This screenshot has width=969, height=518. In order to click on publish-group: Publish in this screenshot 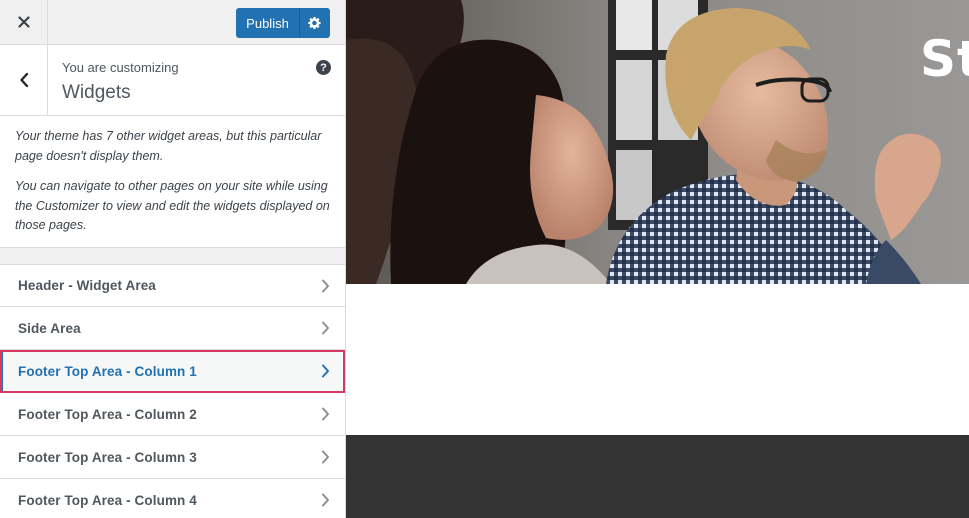, I will do `click(283, 23)`.